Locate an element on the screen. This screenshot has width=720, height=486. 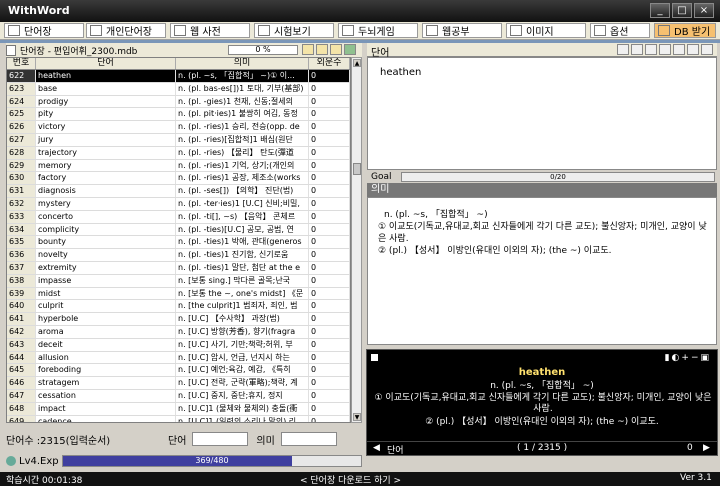
menu-bar: 단어장 개인단어장 웹 사전 시험보기 두뇌게임 웹공부 이미지 옵션 DB 받기 is located at coordinates (360, 31).